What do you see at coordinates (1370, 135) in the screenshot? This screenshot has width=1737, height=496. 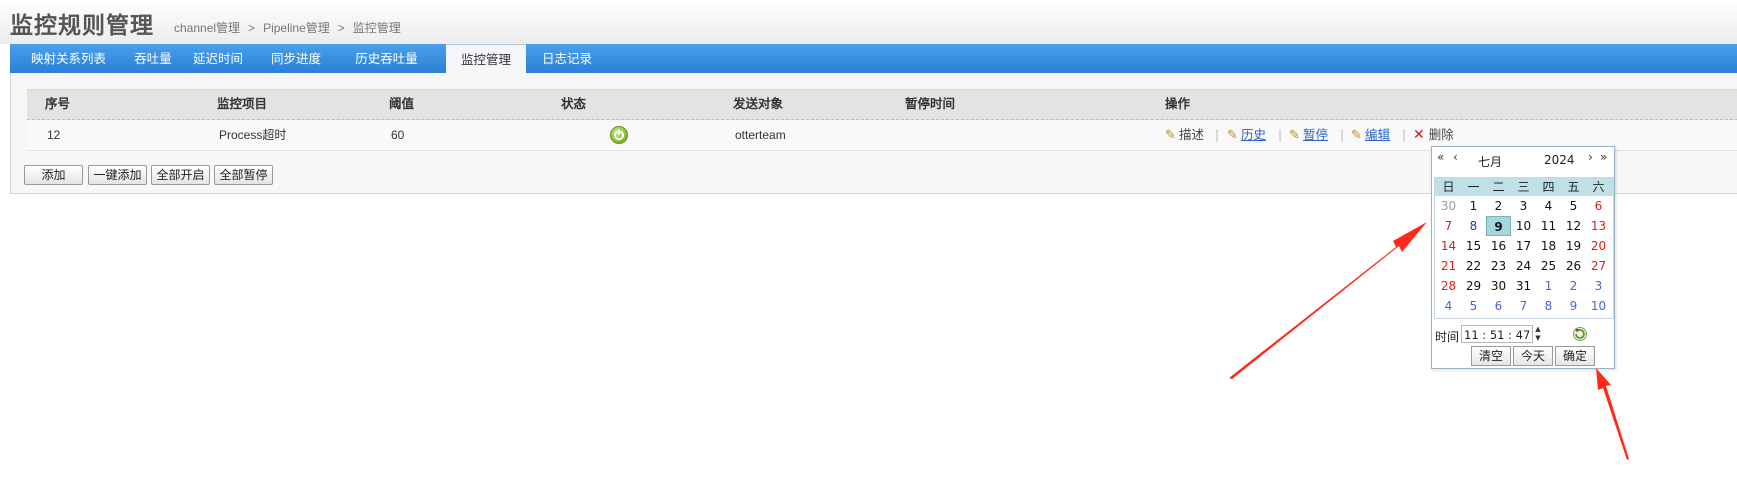 I see `action-edit: ✎ 编辑` at bounding box center [1370, 135].